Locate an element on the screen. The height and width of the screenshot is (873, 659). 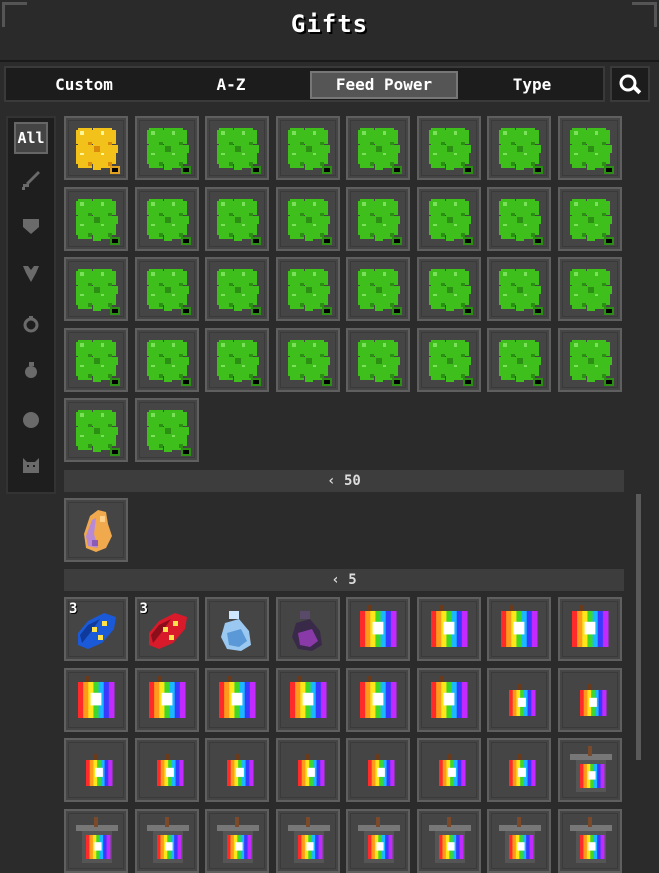
gift-slot-red-candy: 3 is located at coordinates (166, 629).